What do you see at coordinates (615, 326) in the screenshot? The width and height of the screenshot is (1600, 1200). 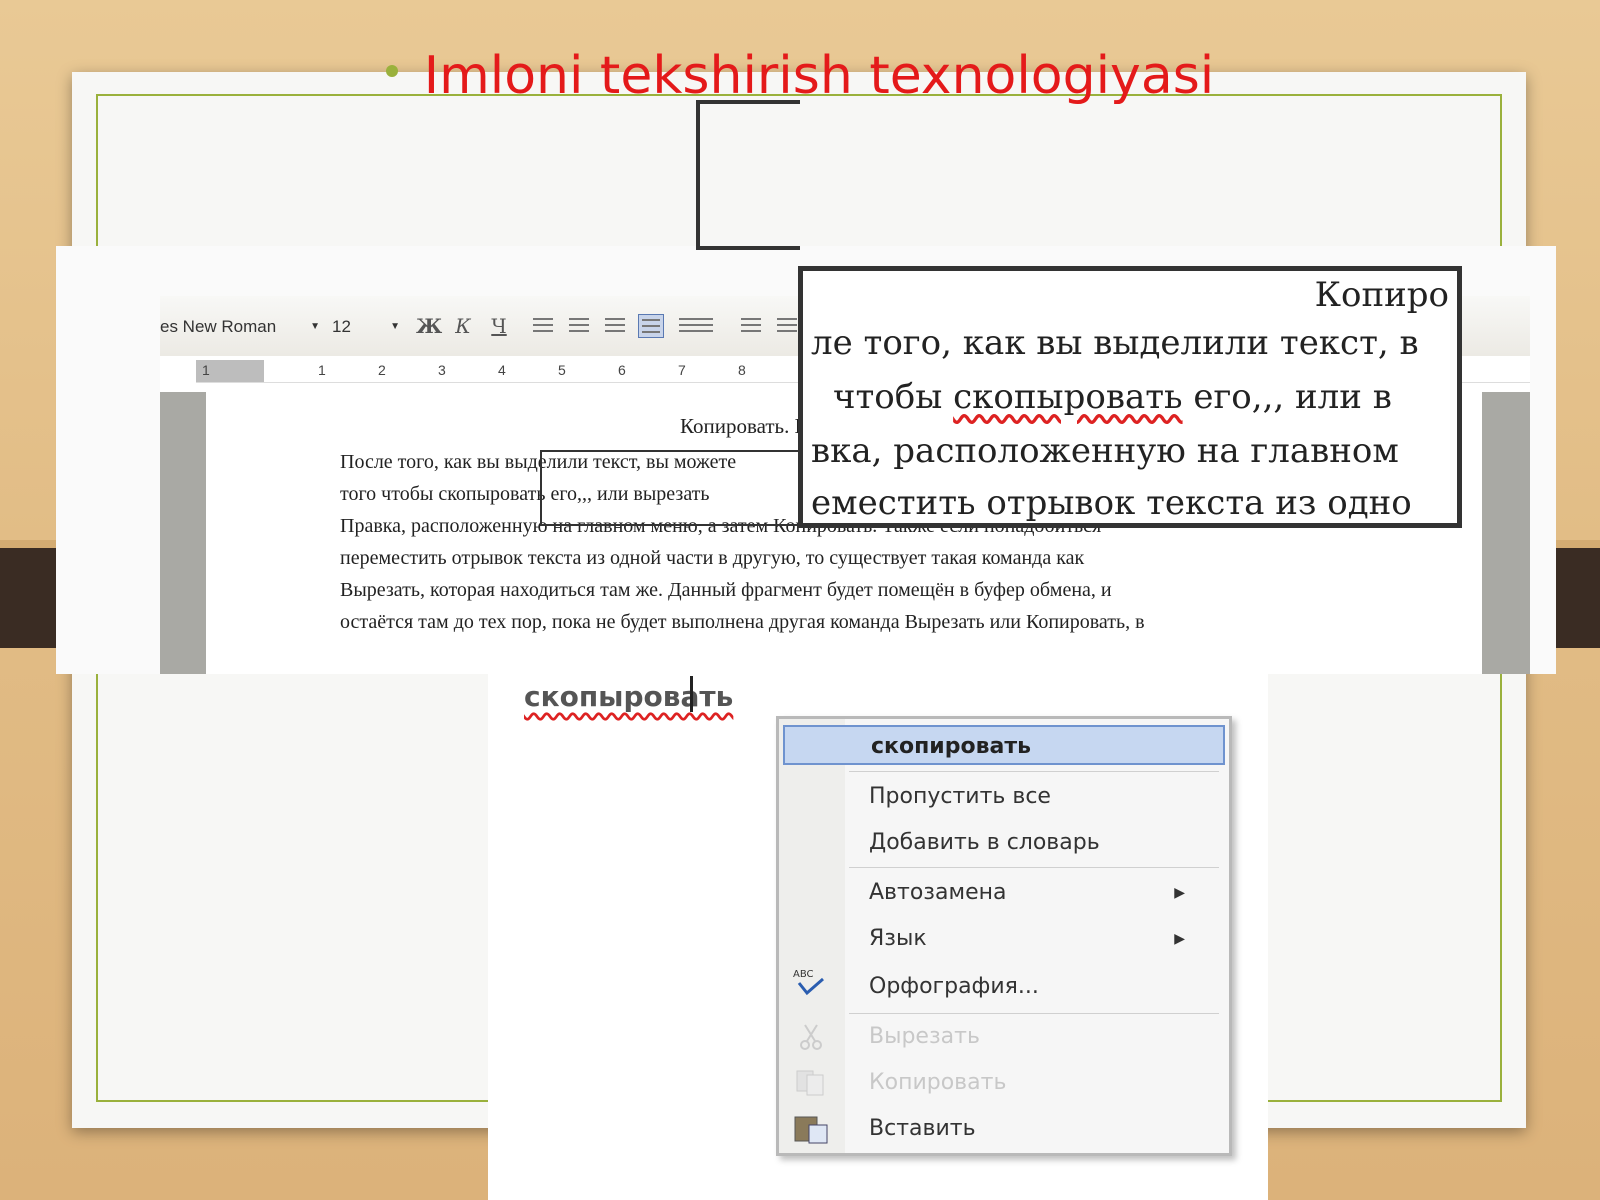 I see `align-right-icon` at bounding box center [615, 326].